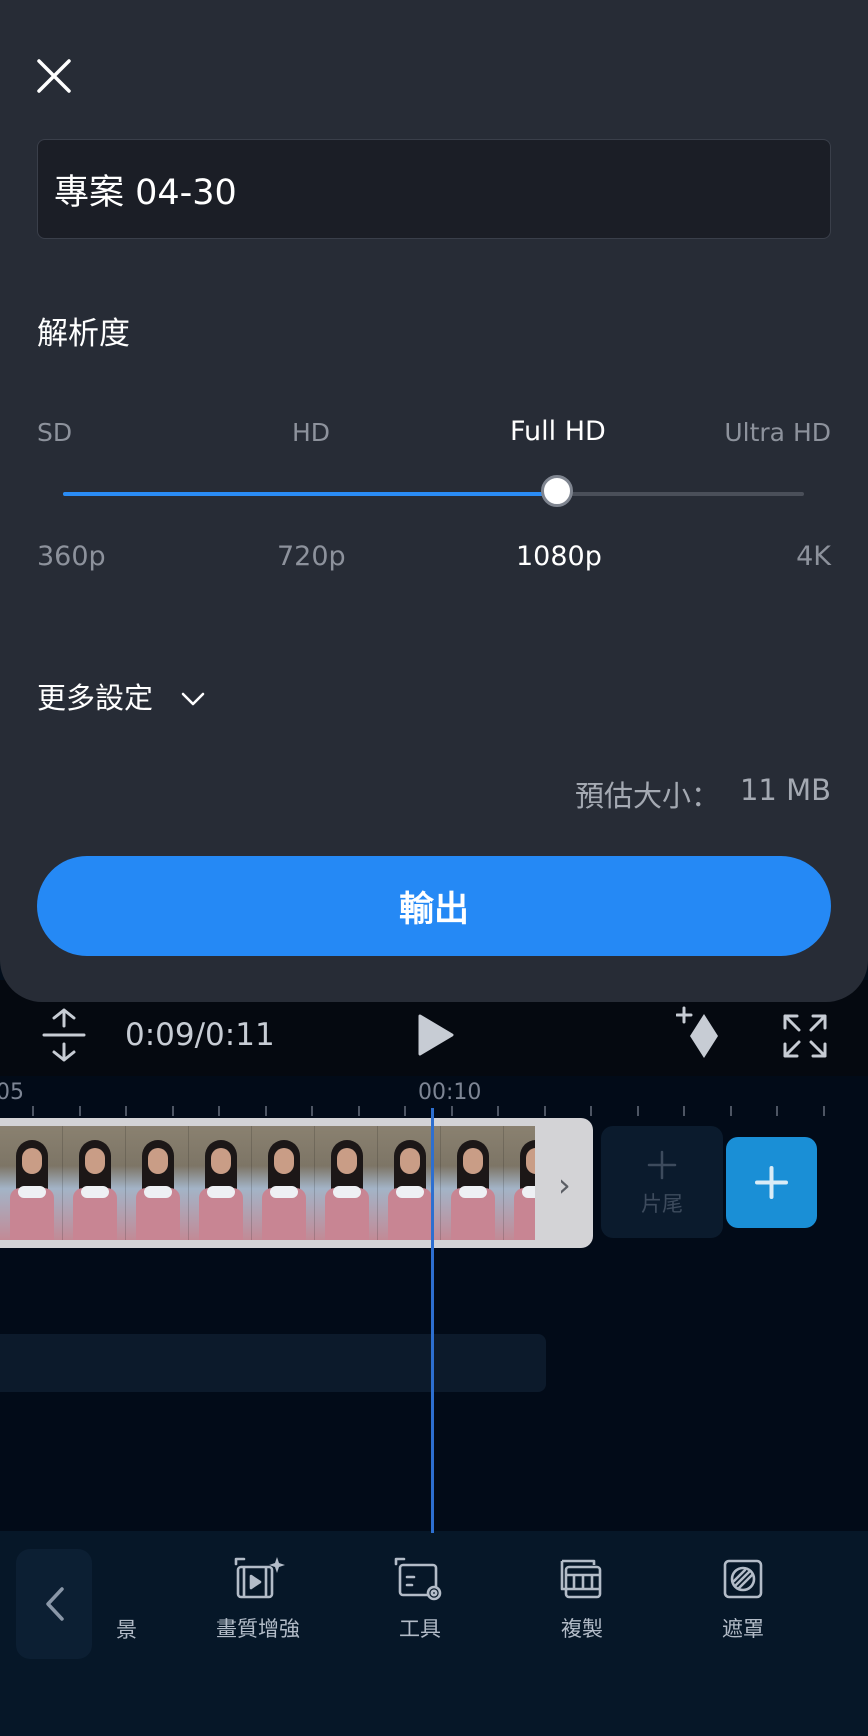 The height and width of the screenshot is (1736, 868). What do you see at coordinates (193, 696) in the screenshot?
I see `chevron-down-icon` at bounding box center [193, 696].